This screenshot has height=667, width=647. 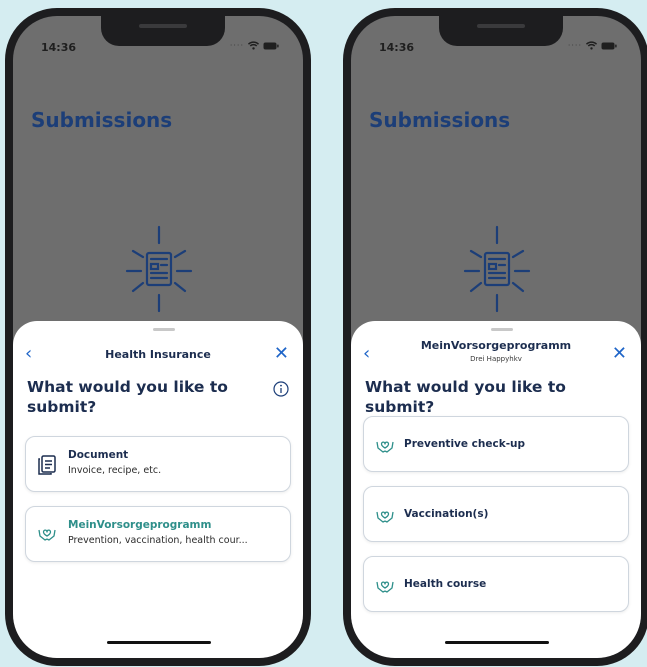 I want to click on option-title: Document, so click(x=98, y=455).